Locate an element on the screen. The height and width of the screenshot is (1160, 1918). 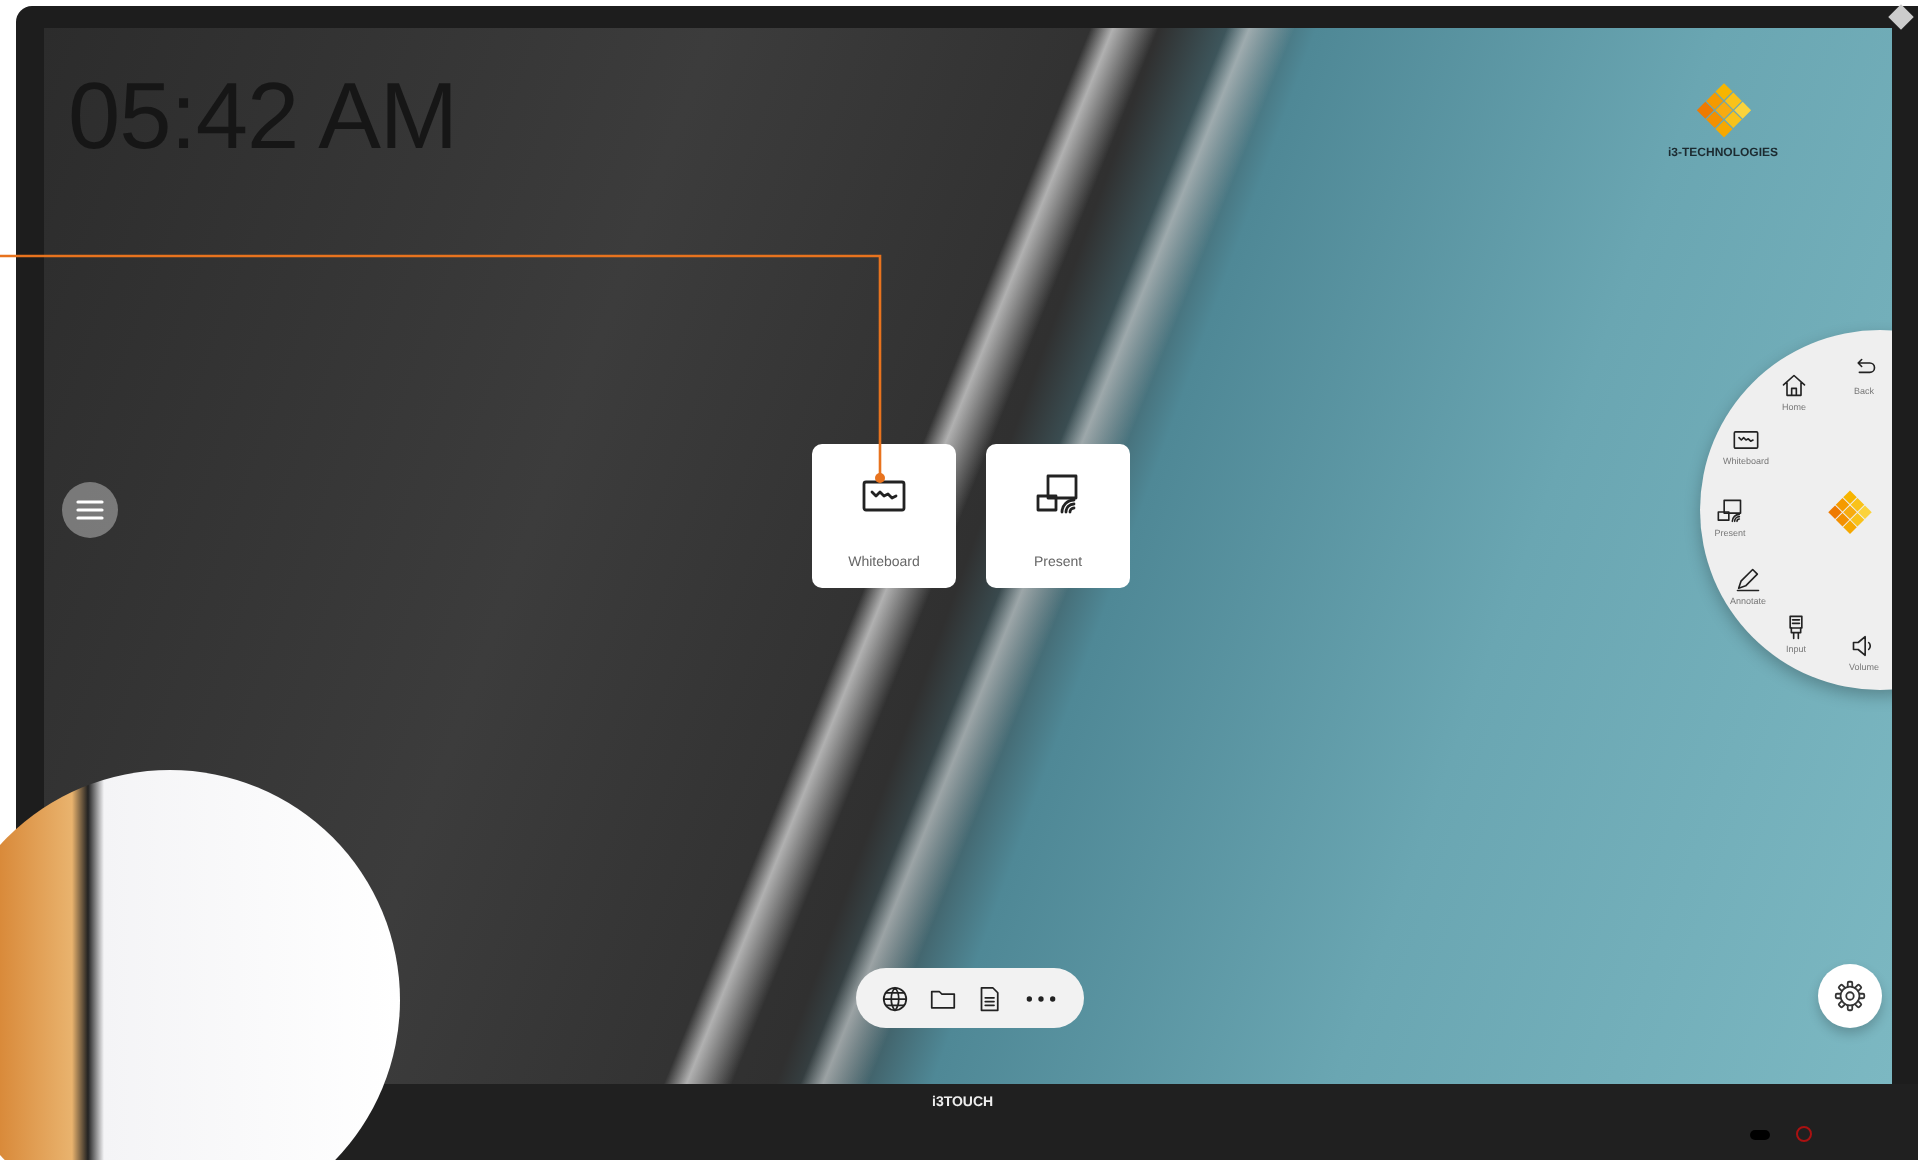
more-icon is located at coordinates (1040, 998).